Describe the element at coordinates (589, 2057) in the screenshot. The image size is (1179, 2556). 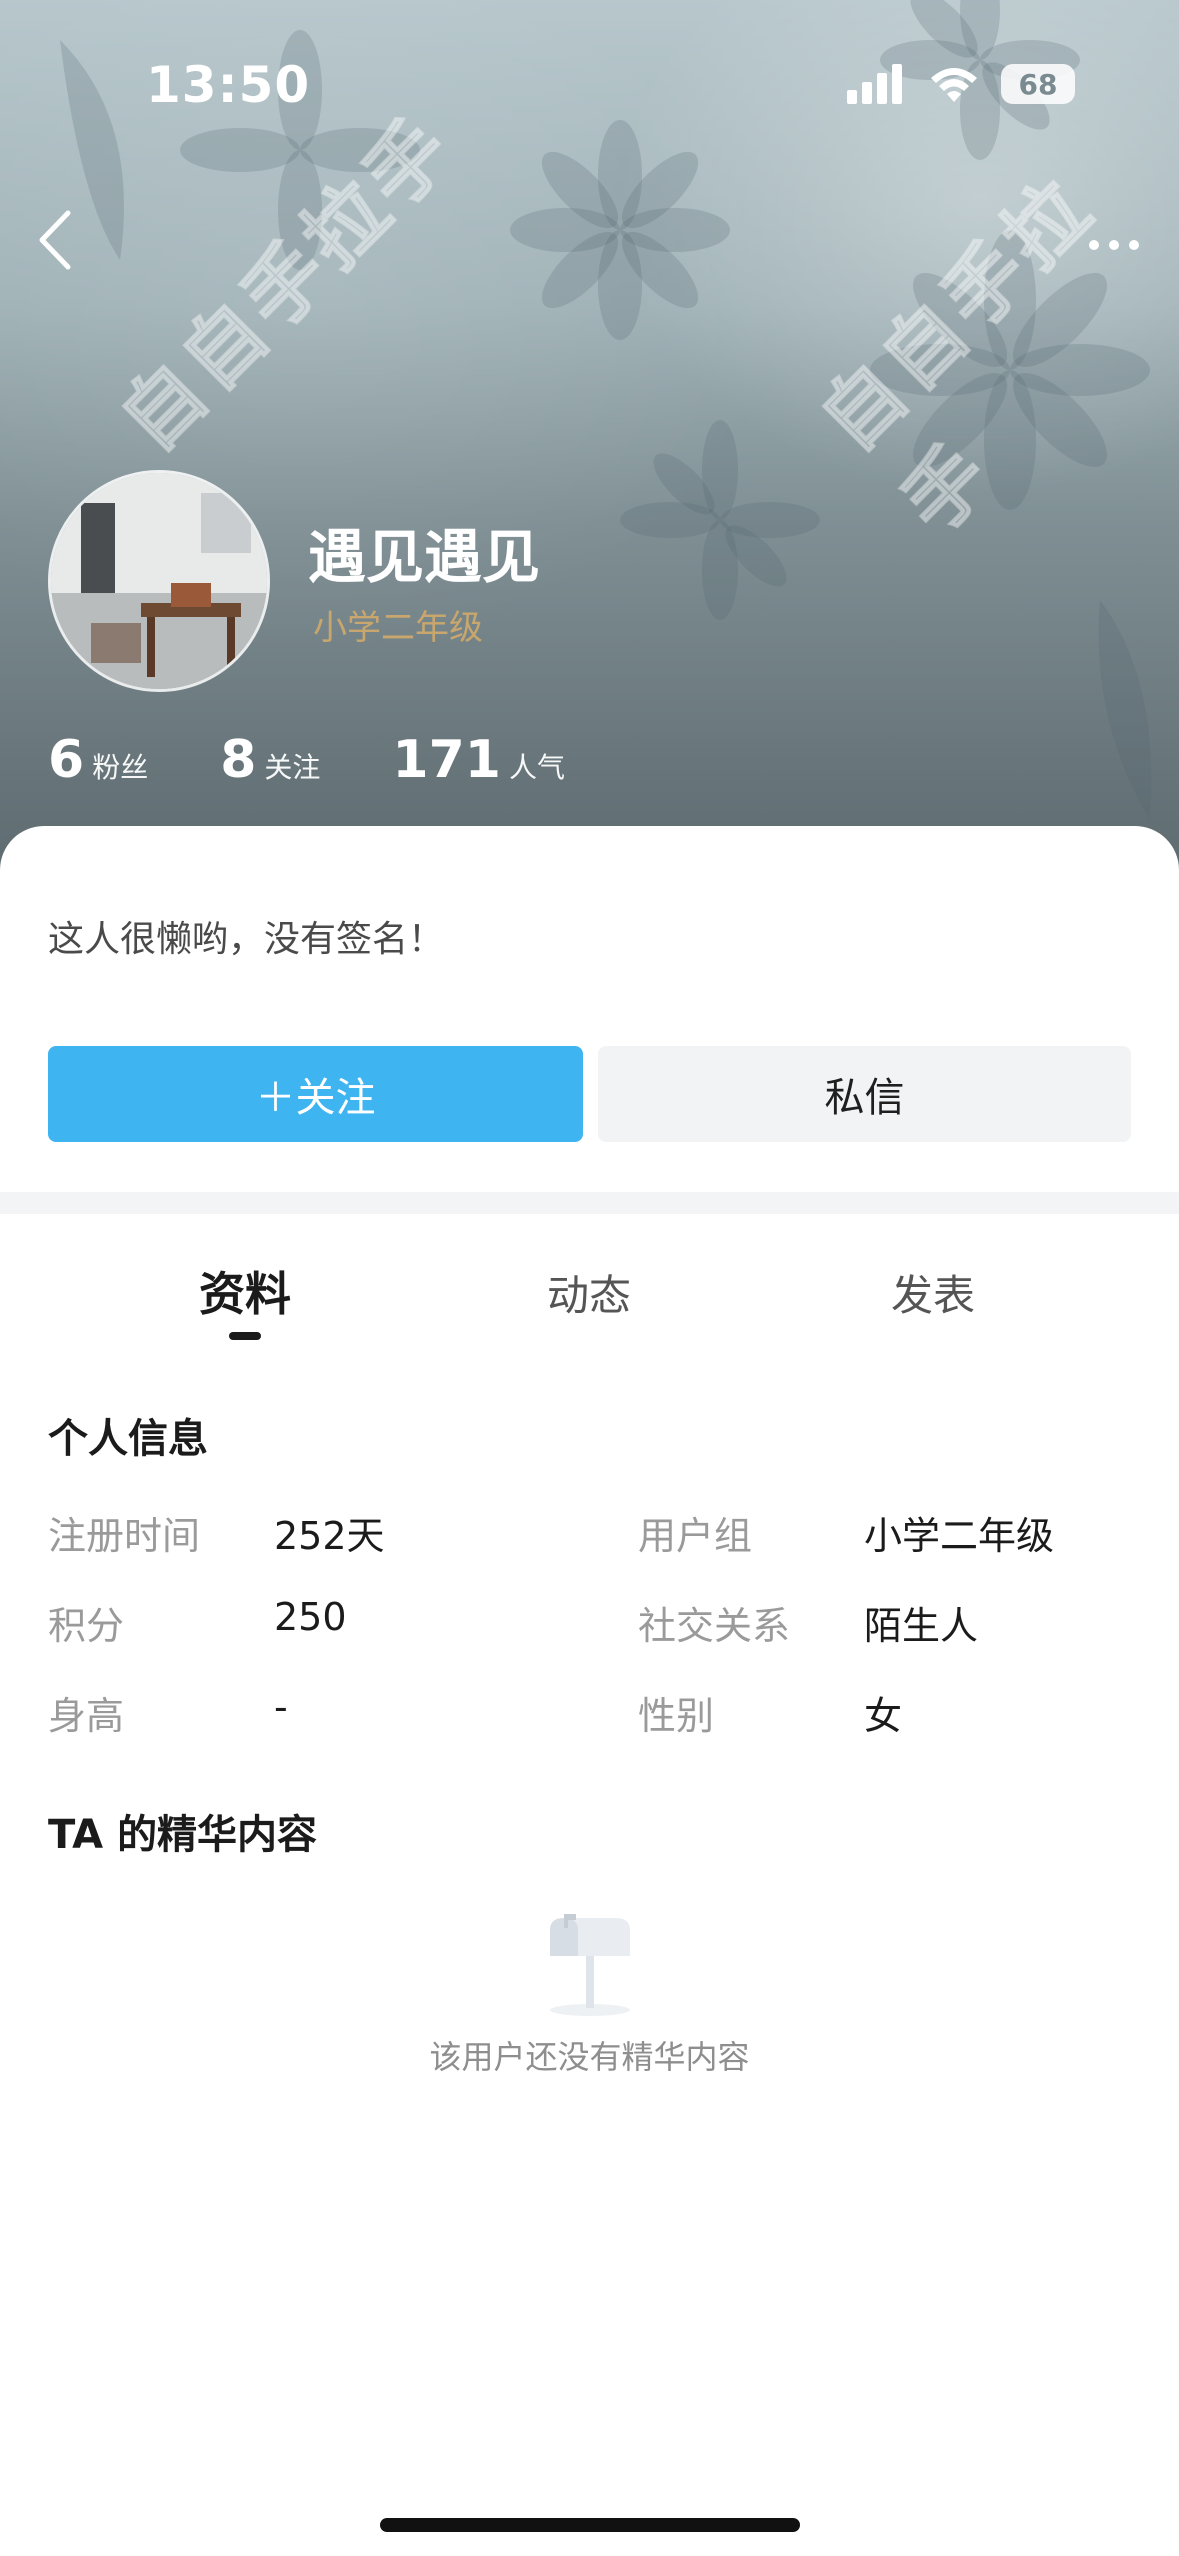
I see `empty-featured-text: 该用户还没有精华内容` at that location.